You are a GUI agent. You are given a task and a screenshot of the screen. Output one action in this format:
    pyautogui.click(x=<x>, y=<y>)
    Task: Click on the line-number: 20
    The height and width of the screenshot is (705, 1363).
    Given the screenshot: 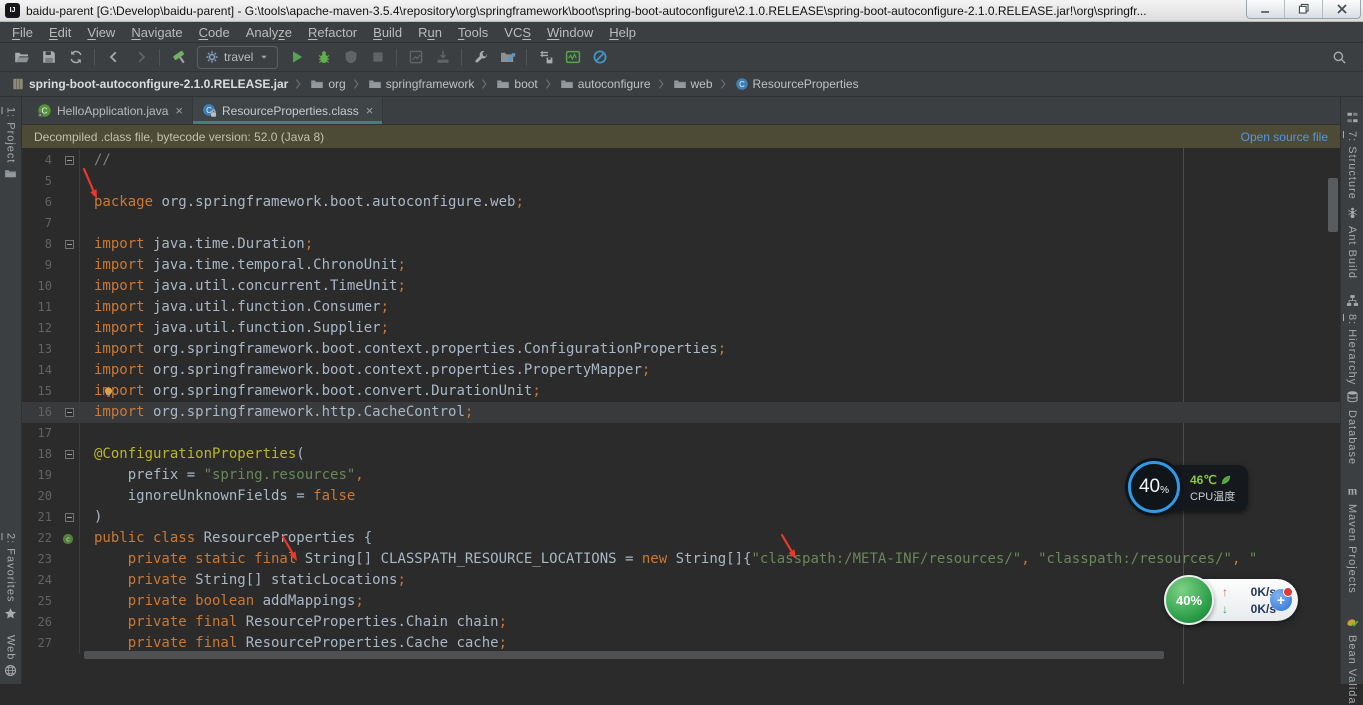 What is the action you would take?
    pyautogui.click(x=44, y=496)
    